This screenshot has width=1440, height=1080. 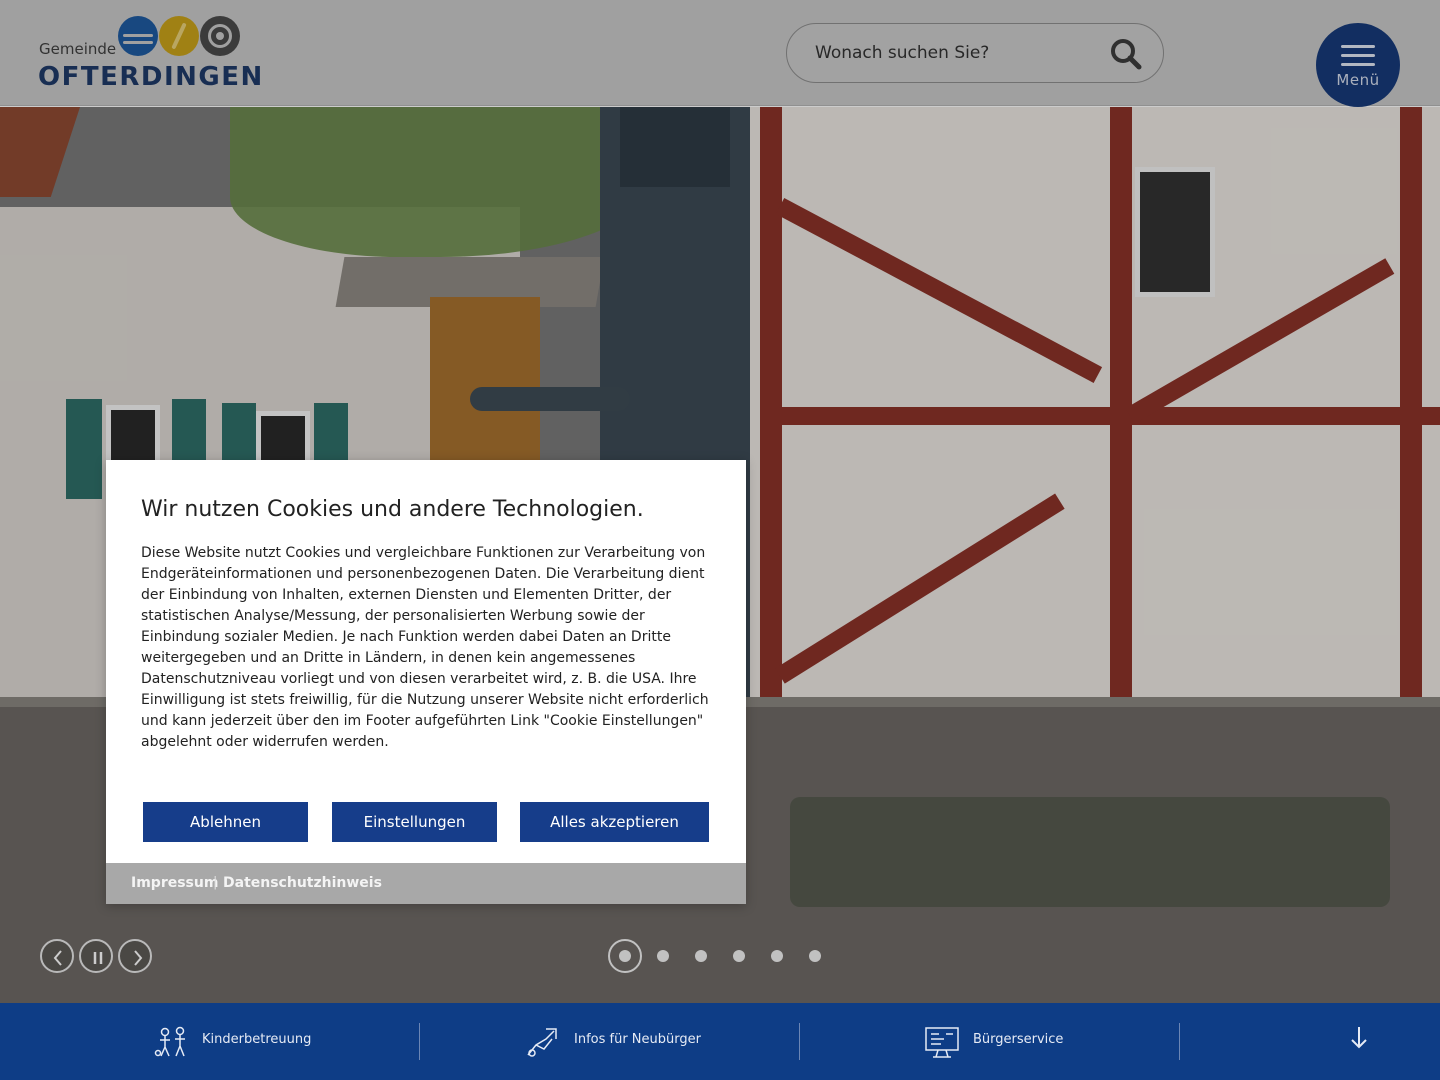 I want to click on quicklink-buergerservice: Bürgerservice, so click(x=1052, y=1041).